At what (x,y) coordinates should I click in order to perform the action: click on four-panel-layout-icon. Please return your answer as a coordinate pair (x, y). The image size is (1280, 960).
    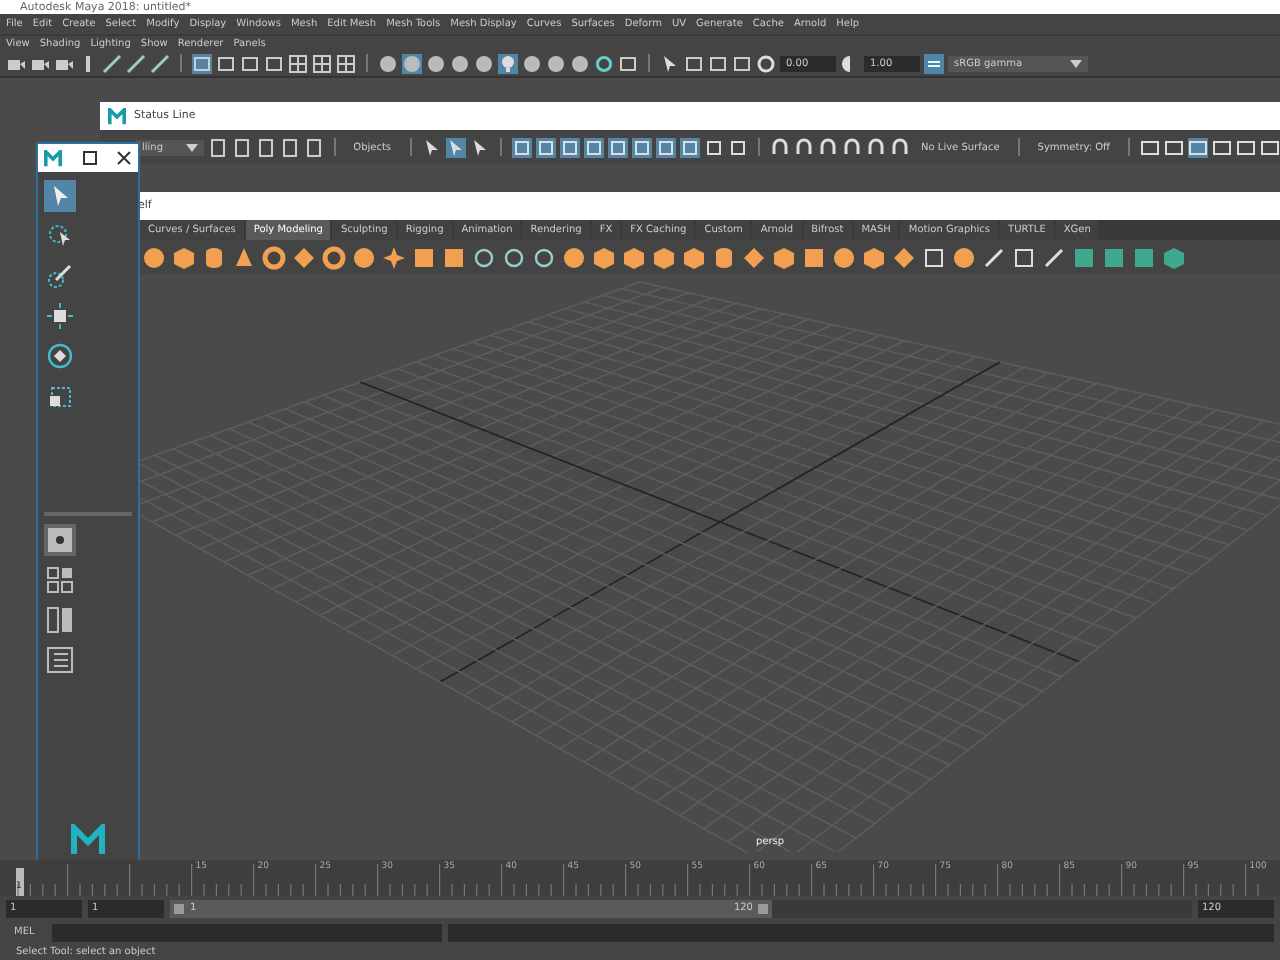
    Looking at the image, I should click on (60, 580).